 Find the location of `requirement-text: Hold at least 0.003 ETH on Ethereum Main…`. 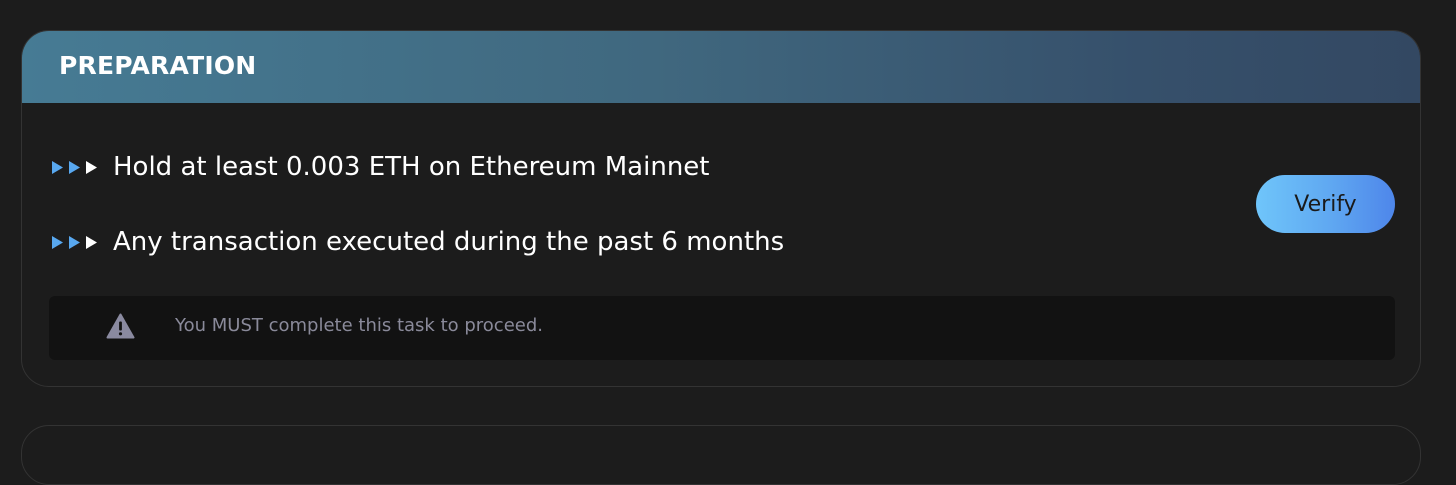

requirement-text: Hold at least 0.003 ETH on Ethereum Main… is located at coordinates (411, 167).